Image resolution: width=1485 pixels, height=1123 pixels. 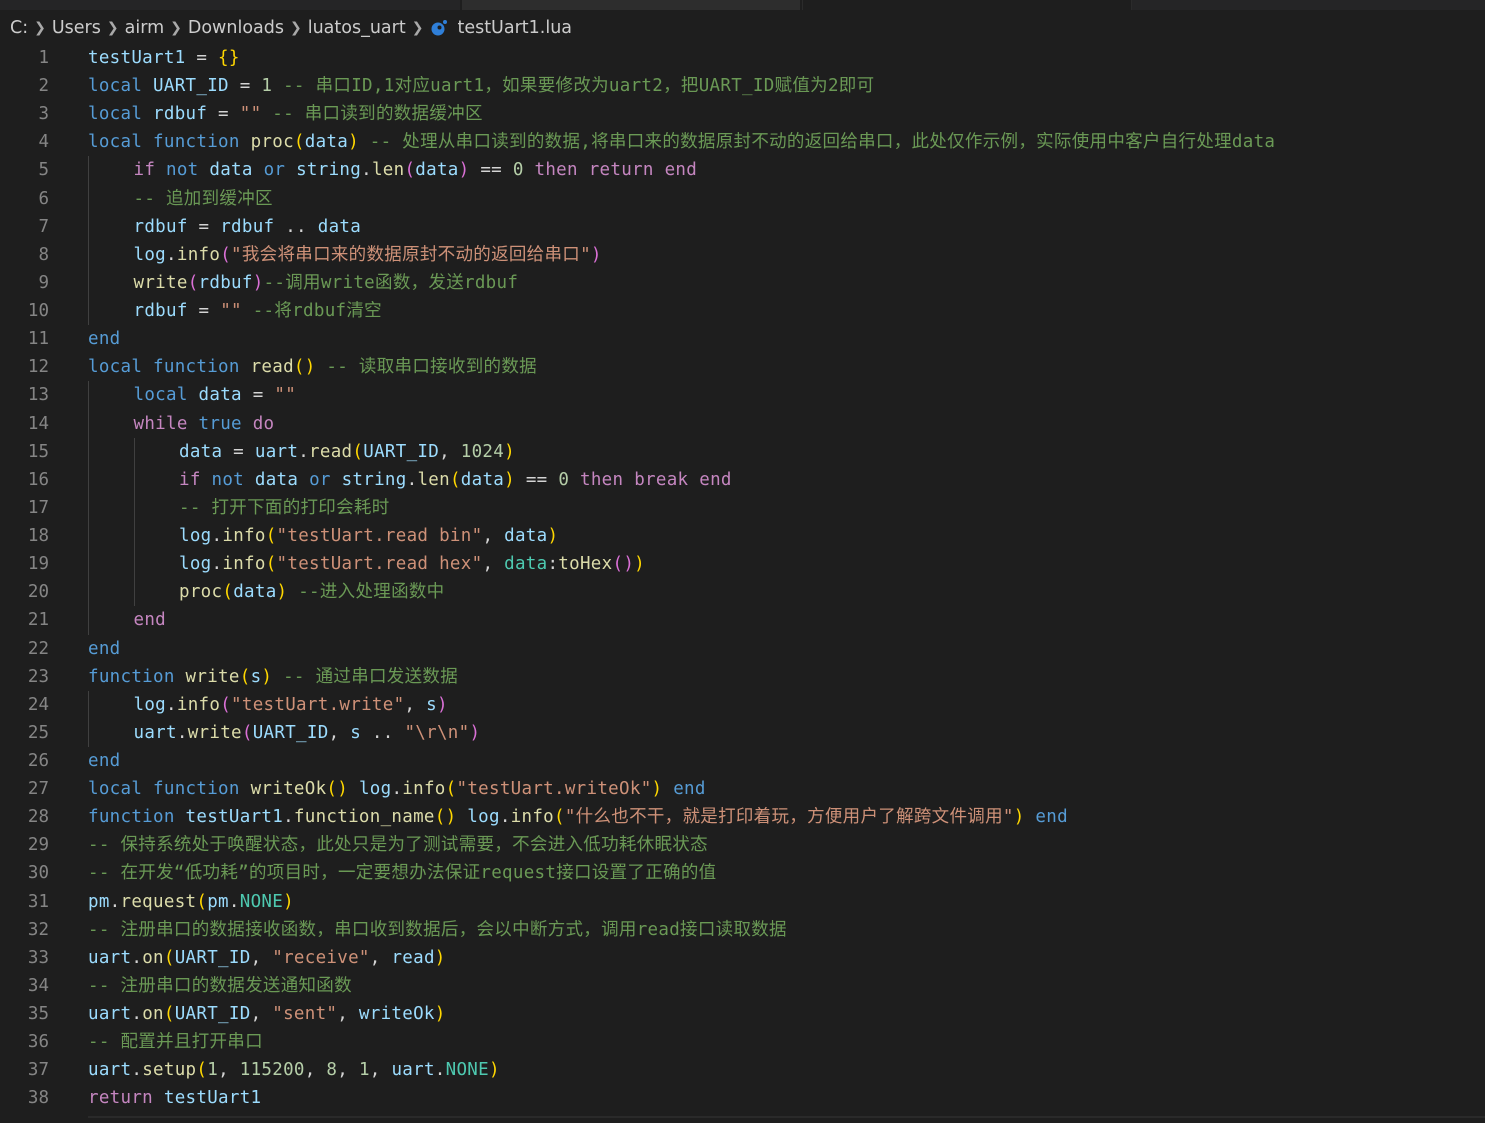 I want to click on code-token: if, so click(x=190, y=479).